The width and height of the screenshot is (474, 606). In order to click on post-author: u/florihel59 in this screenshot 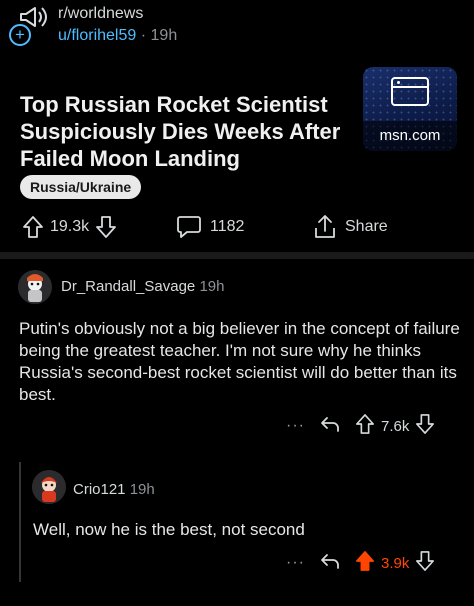, I will do `click(97, 35)`.